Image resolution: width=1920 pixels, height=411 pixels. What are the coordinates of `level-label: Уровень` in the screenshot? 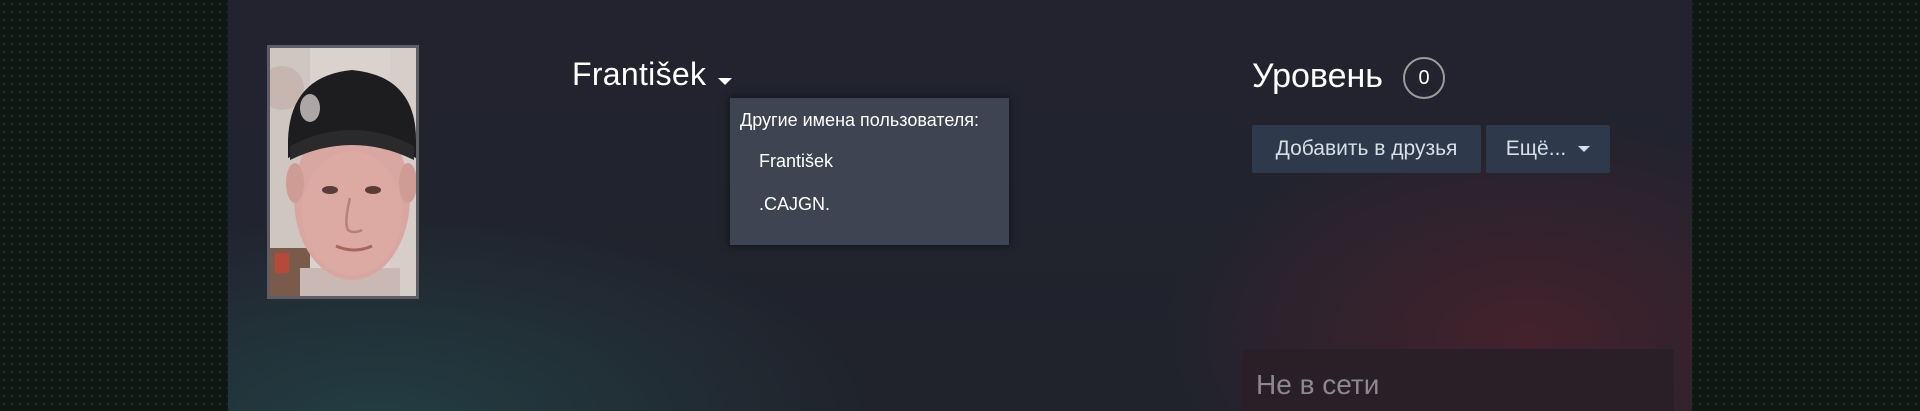 It's located at (1317, 76).